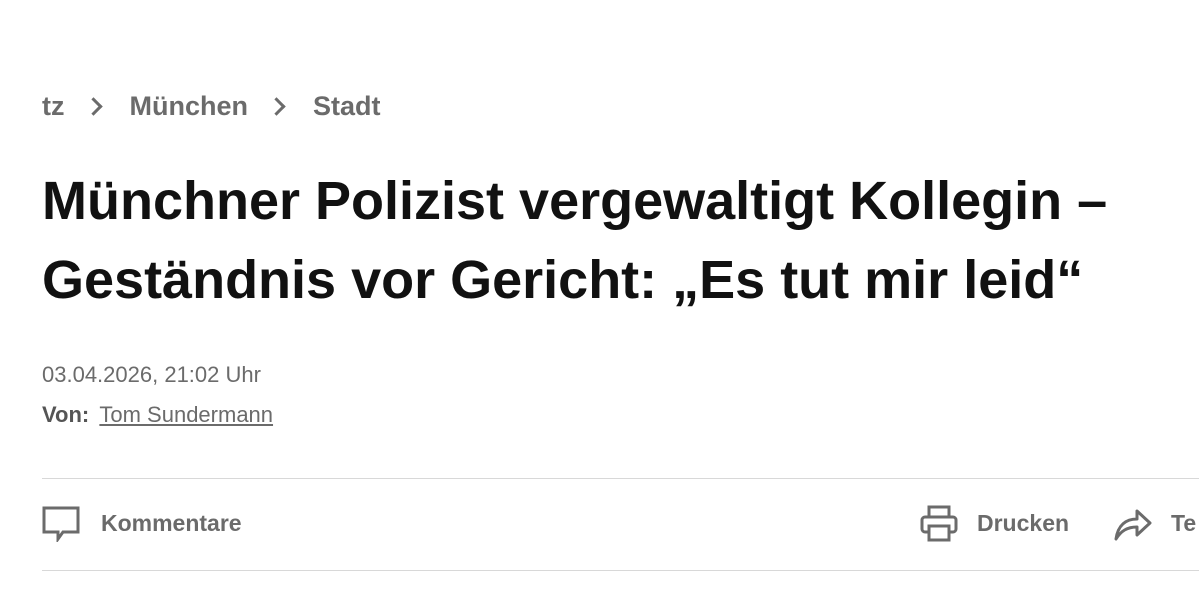  What do you see at coordinates (1133, 523) in the screenshot?
I see `share-arrow-icon` at bounding box center [1133, 523].